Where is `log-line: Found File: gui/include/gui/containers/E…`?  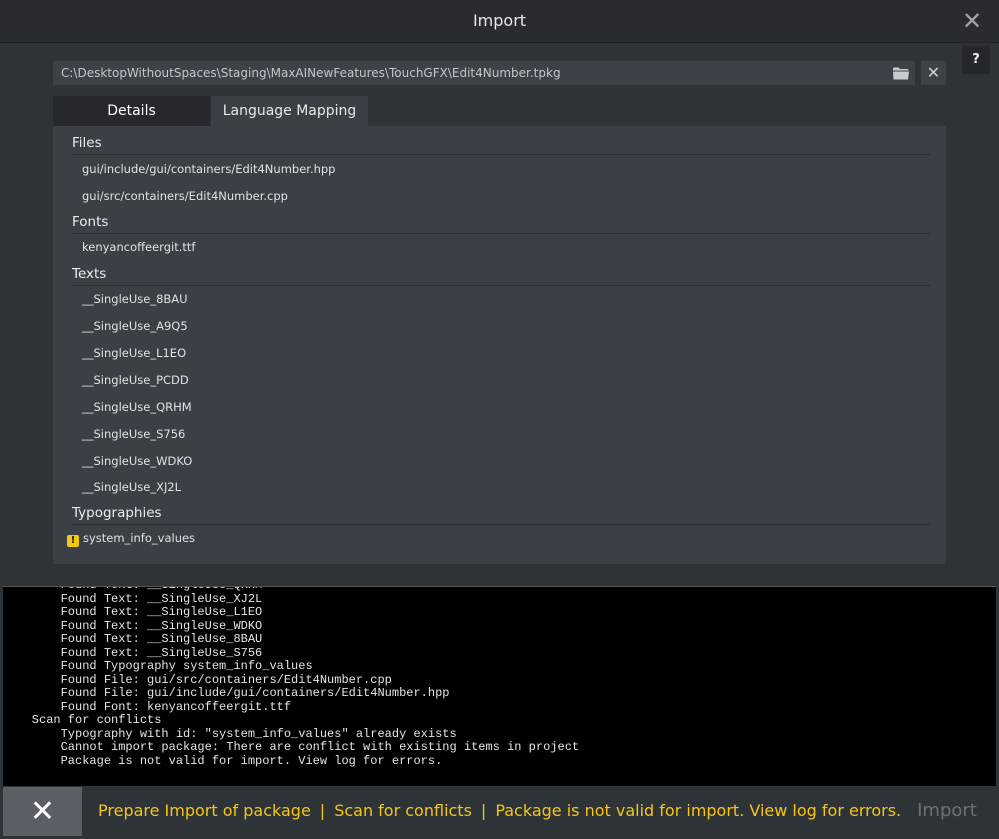
log-line: Found File: gui/include/gui/containers/E… is located at coordinates (226, 693).